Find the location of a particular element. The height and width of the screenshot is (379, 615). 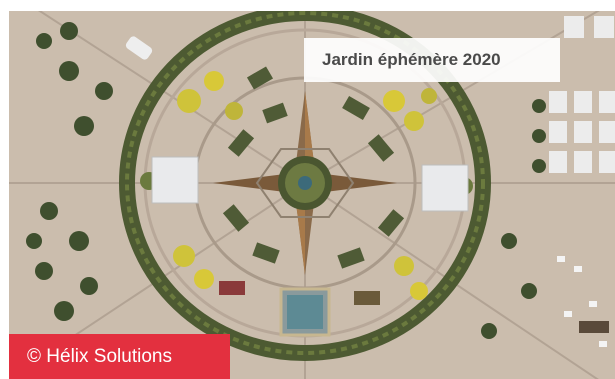

tent-left is located at coordinates (175, 180).